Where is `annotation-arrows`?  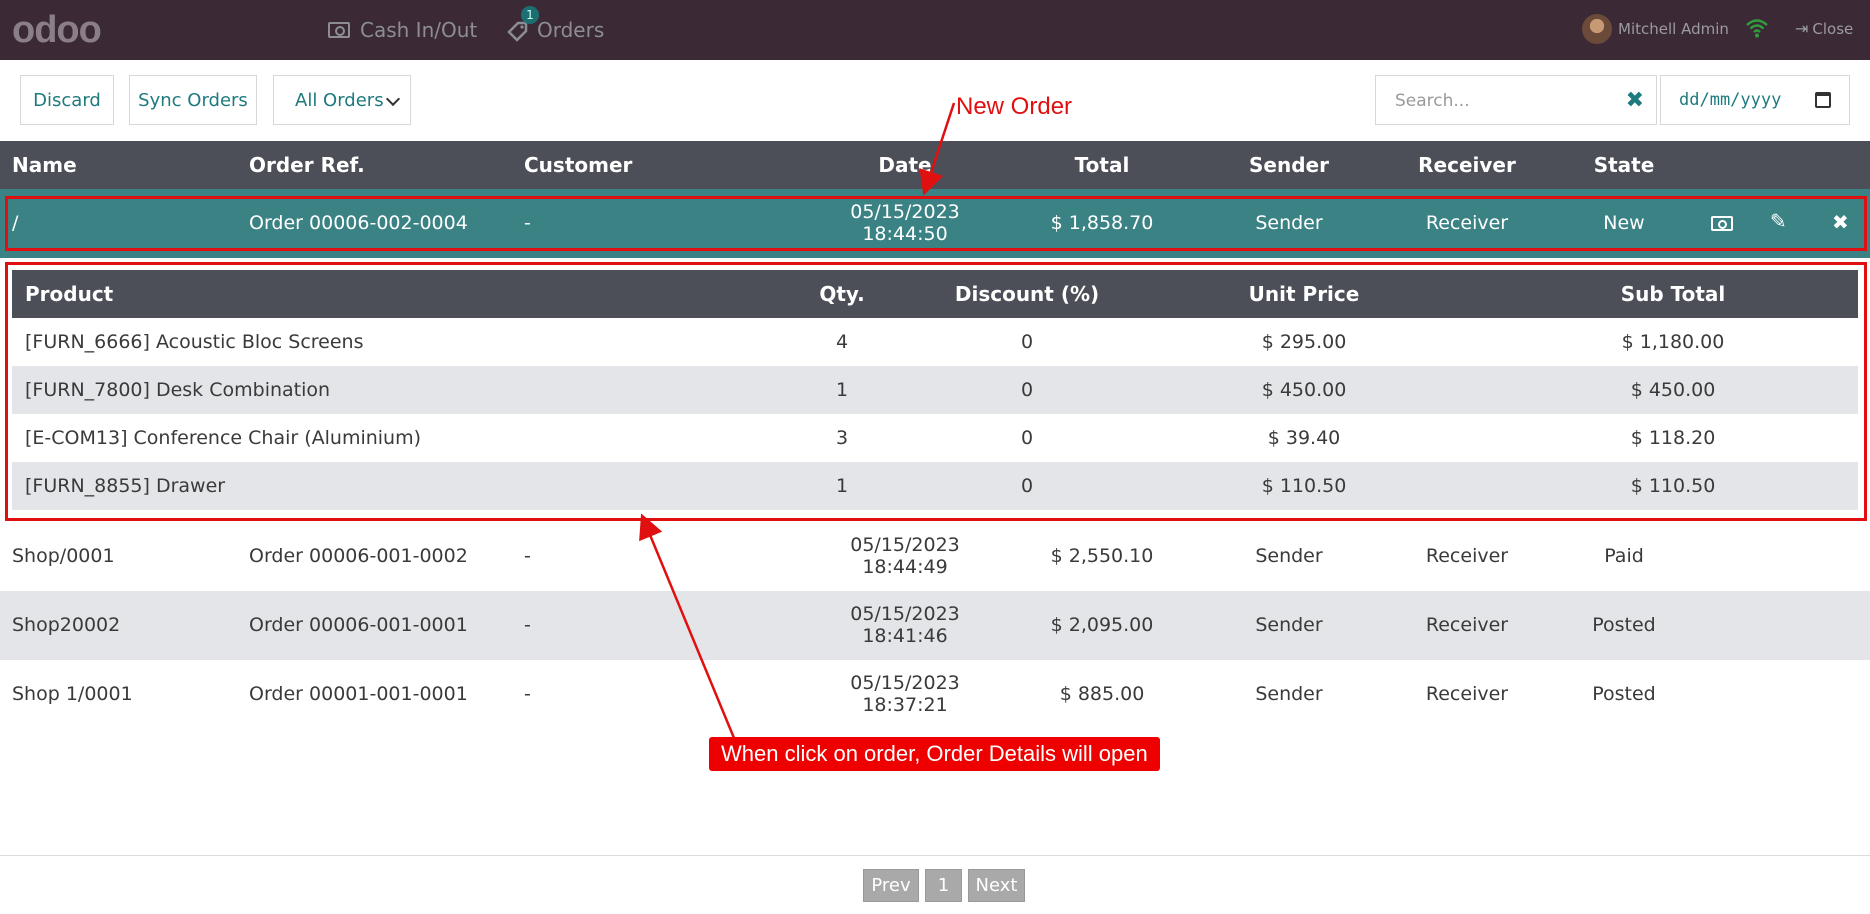 annotation-arrows is located at coordinates (797, 420).